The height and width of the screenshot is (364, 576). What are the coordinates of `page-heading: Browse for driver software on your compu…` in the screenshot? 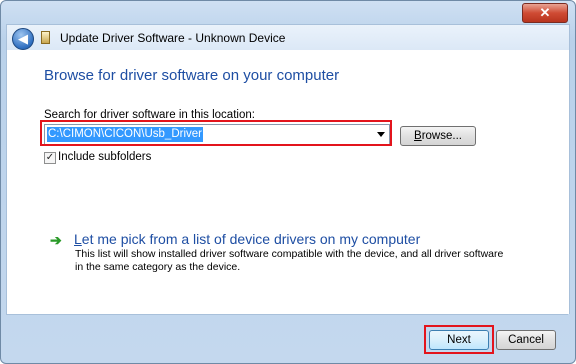 It's located at (192, 75).